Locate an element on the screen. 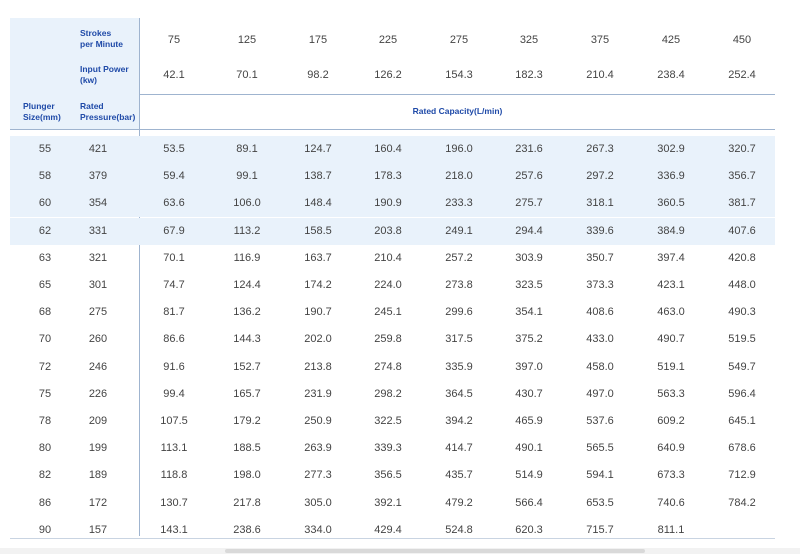  capacity-cell: 563.3 is located at coordinates (671, 394).